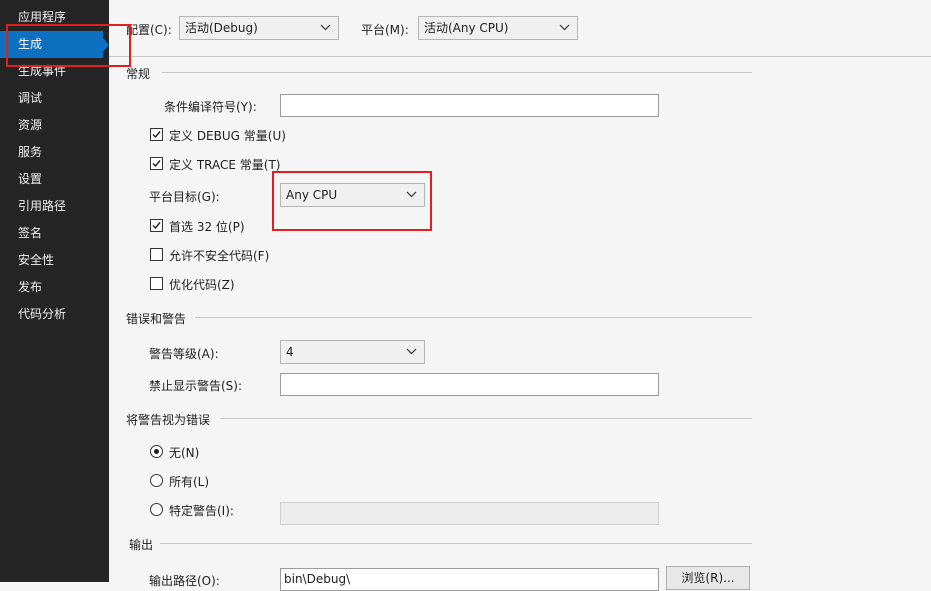 Image resolution: width=931 pixels, height=591 pixels. I want to click on platform-target-dropdown: Any CPU, so click(352, 195).